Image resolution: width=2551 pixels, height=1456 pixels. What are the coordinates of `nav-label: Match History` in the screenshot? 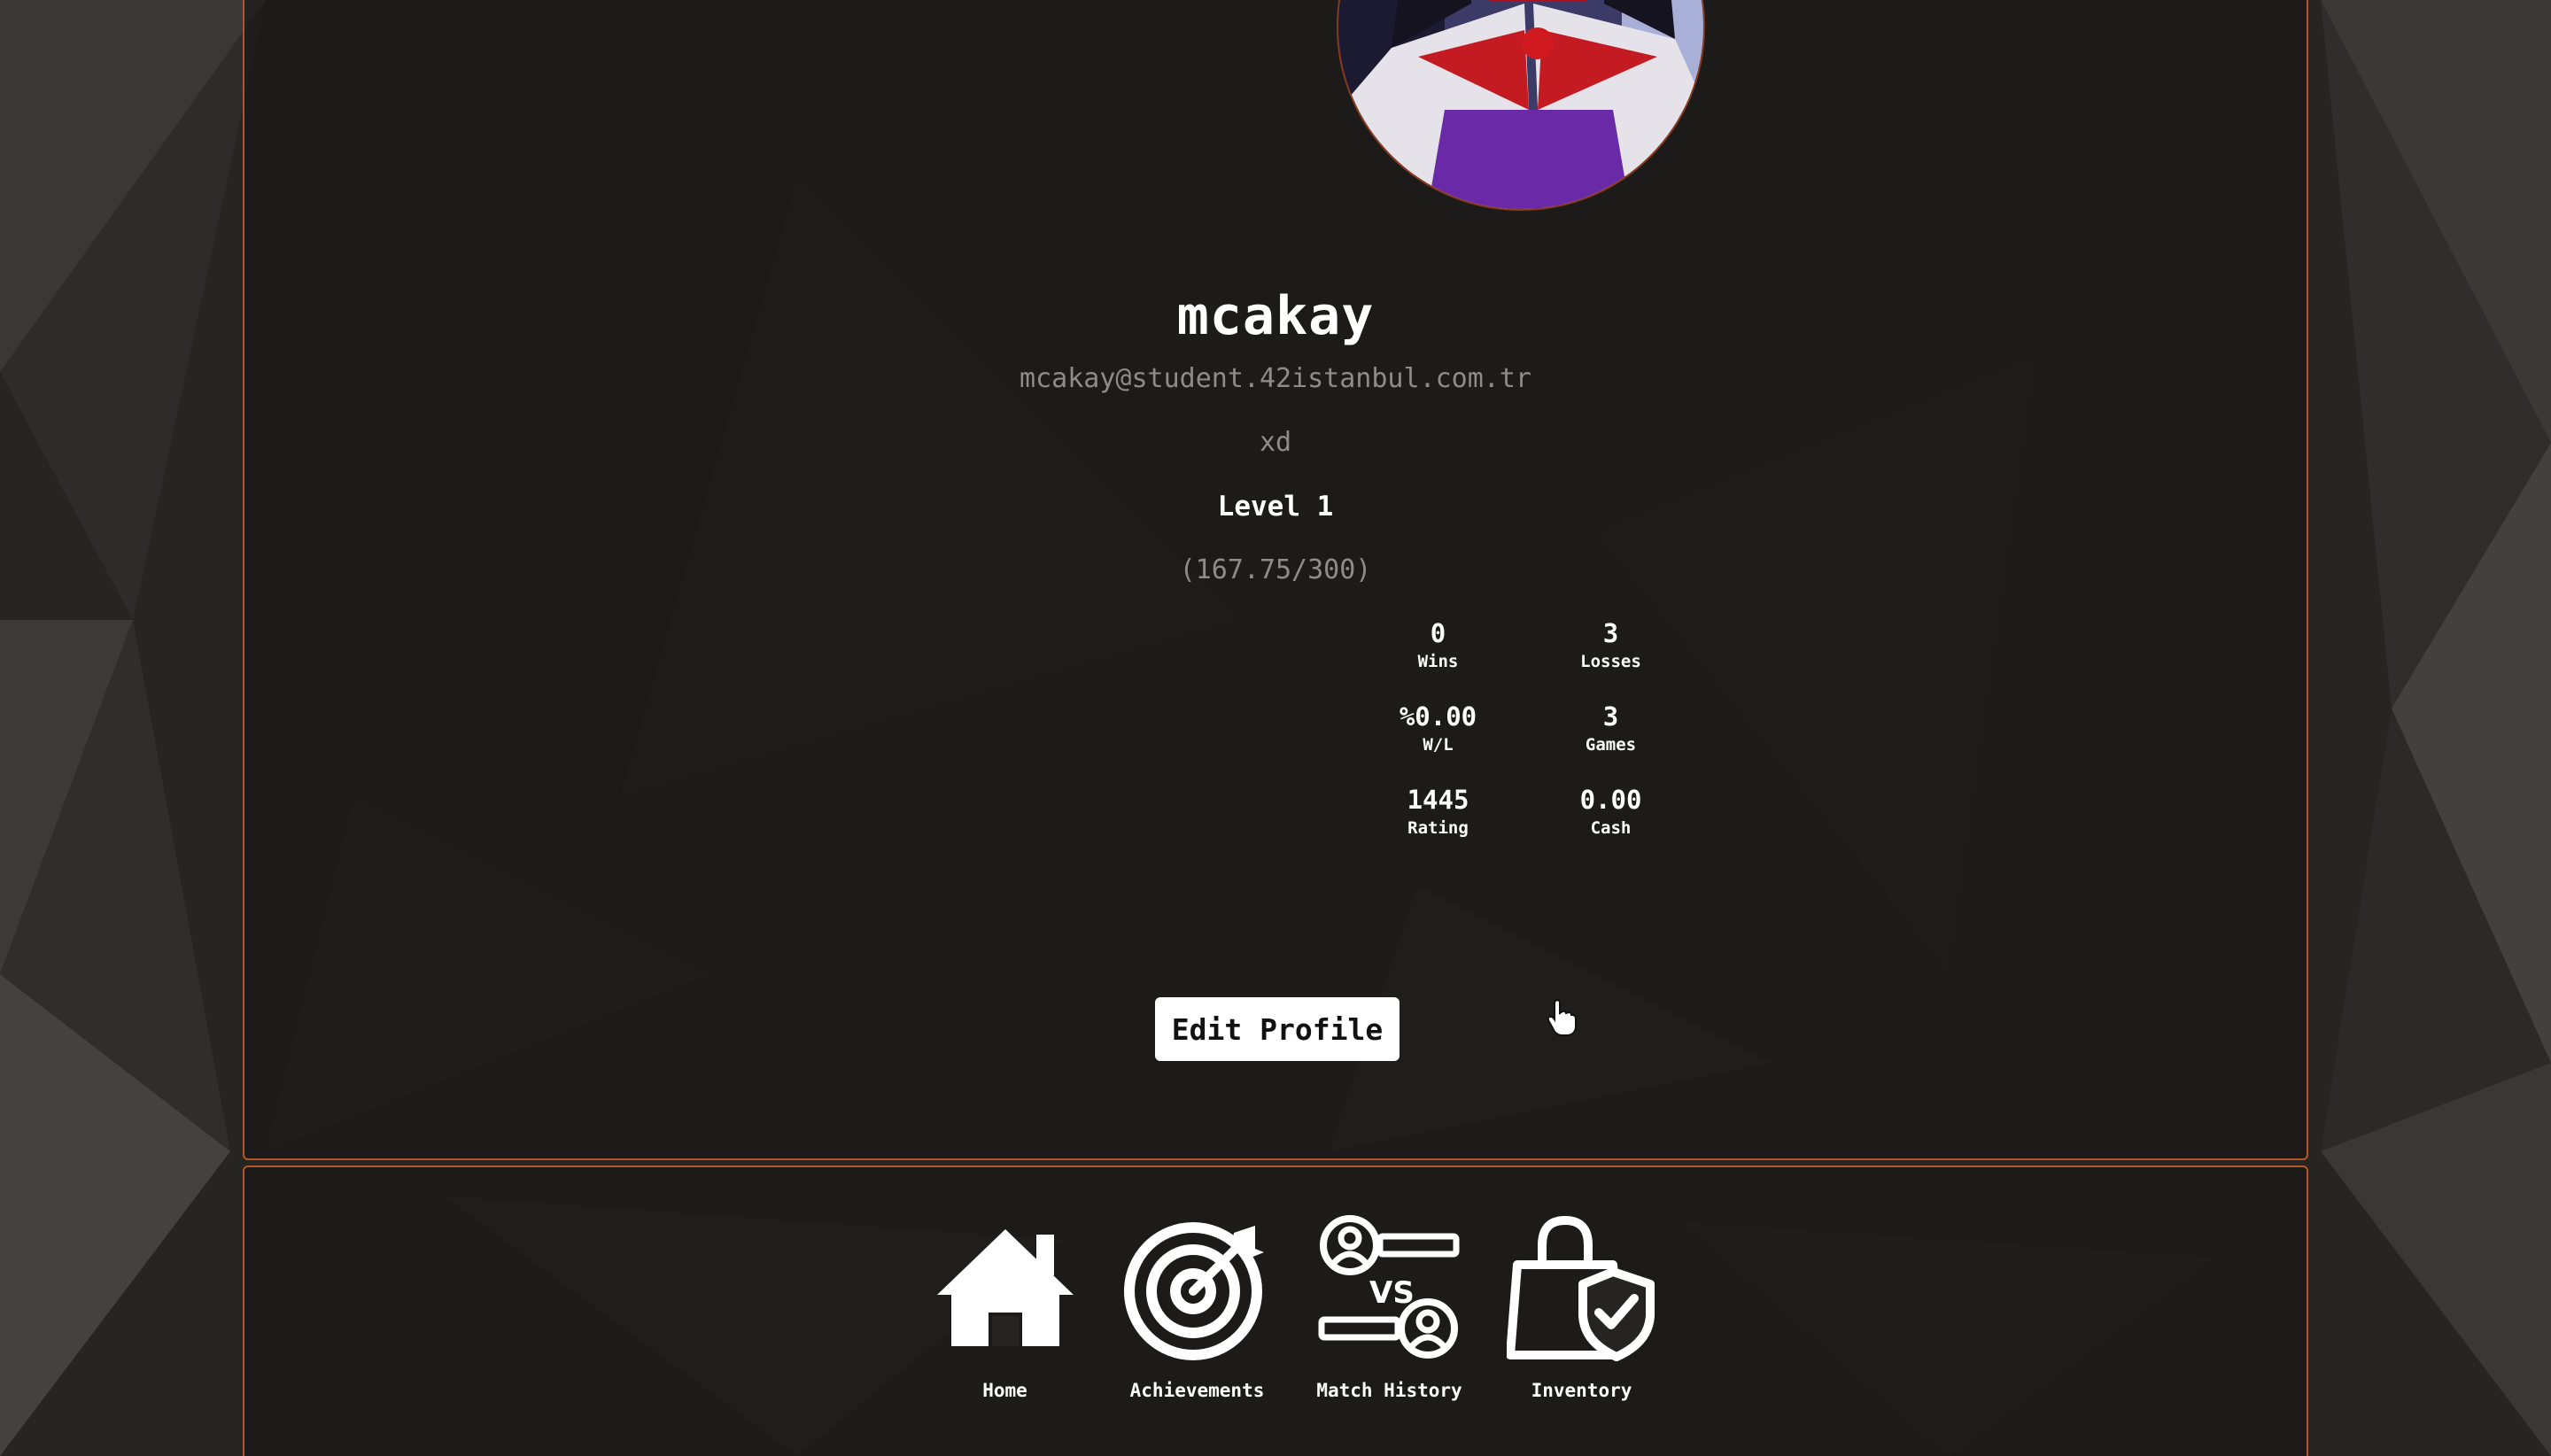 It's located at (1389, 1390).